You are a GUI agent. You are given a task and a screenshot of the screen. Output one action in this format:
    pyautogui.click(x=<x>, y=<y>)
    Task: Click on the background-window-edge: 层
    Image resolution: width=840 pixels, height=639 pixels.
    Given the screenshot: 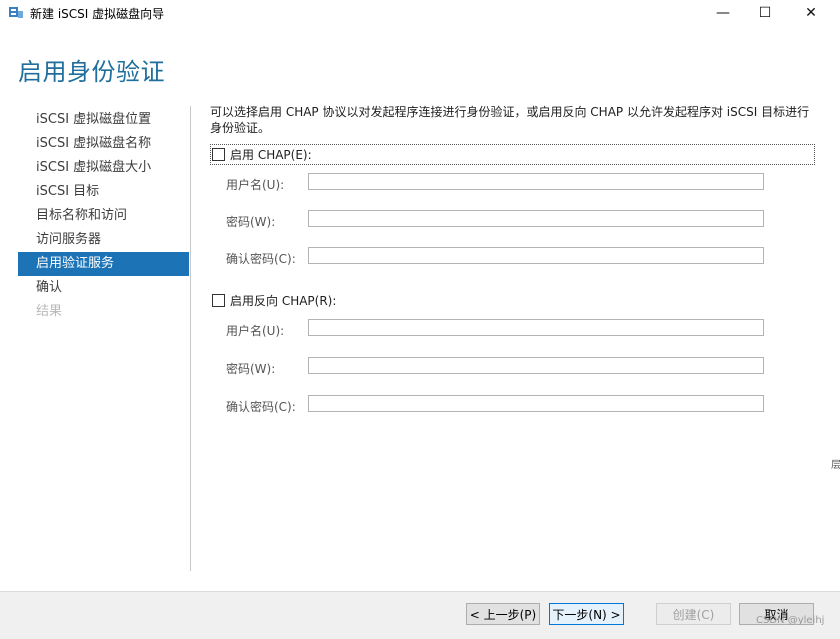 What is the action you would take?
    pyautogui.click(x=835, y=476)
    